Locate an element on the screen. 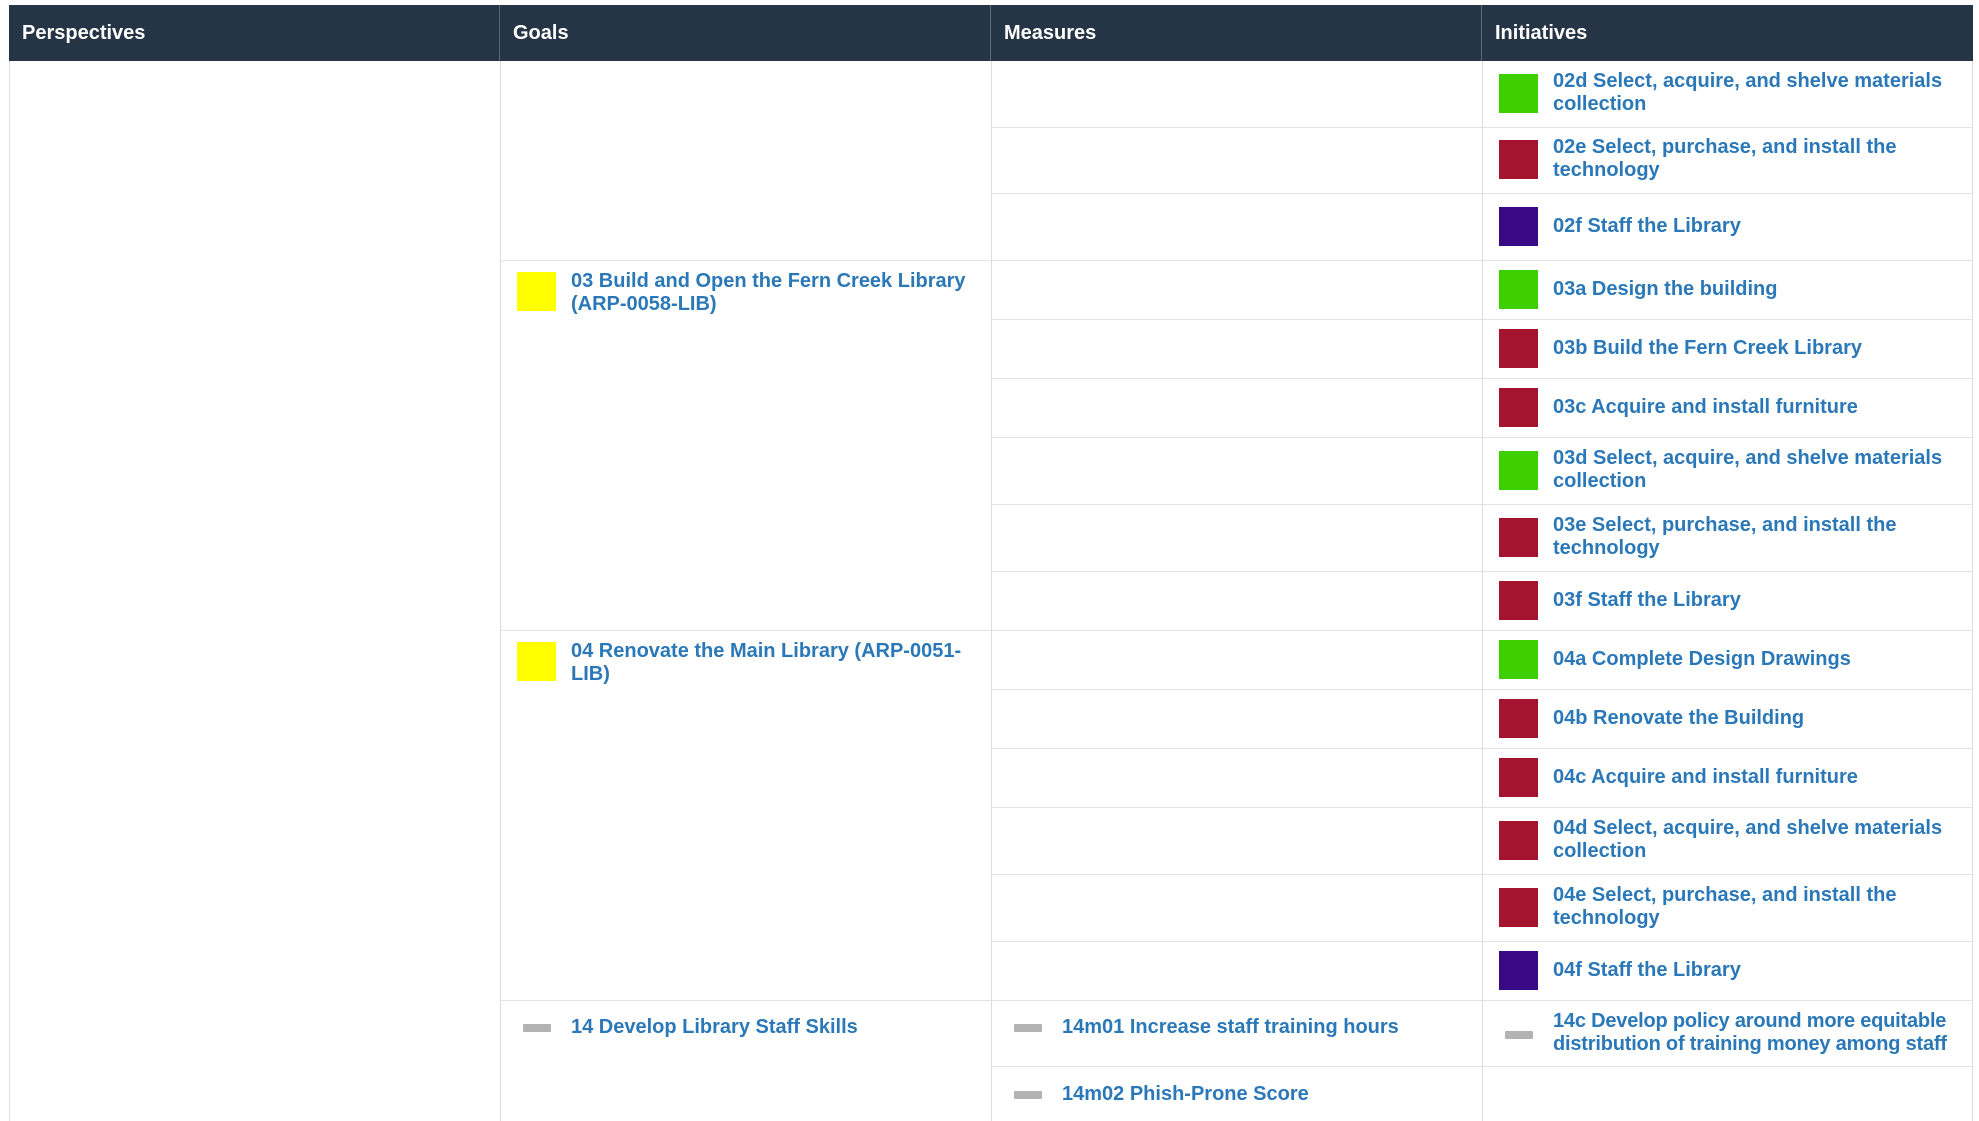 The height and width of the screenshot is (1121, 1979). initiative-row: 04c Acquire and install furniture is located at coordinates (1727, 777).